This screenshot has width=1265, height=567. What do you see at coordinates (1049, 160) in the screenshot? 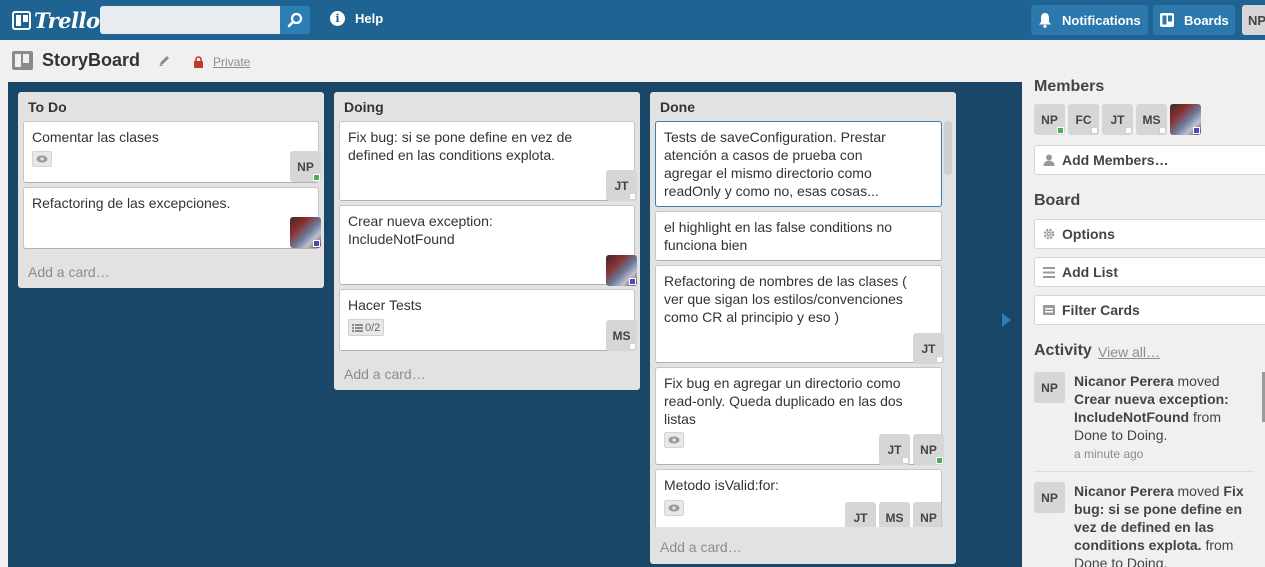
I see `person-icon` at bounding box center [1049, 160].